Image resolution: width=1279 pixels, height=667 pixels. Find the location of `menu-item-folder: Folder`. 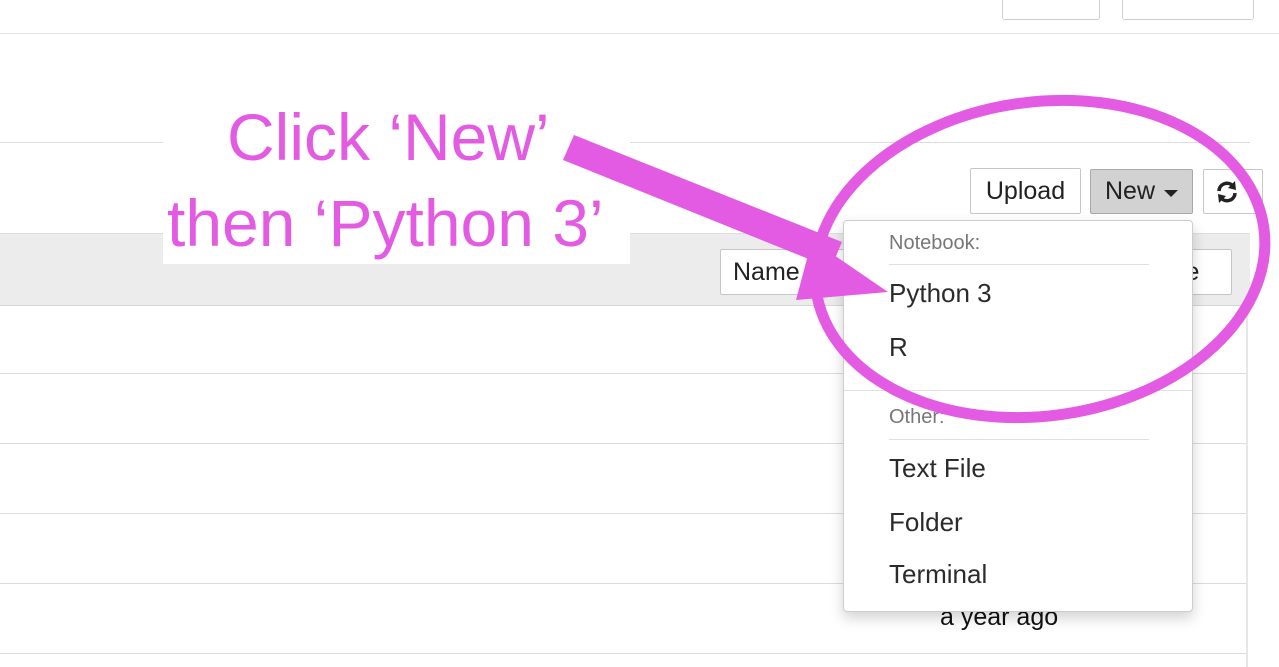

menu-item-folder: Folder is located at coordinates (926, 522).